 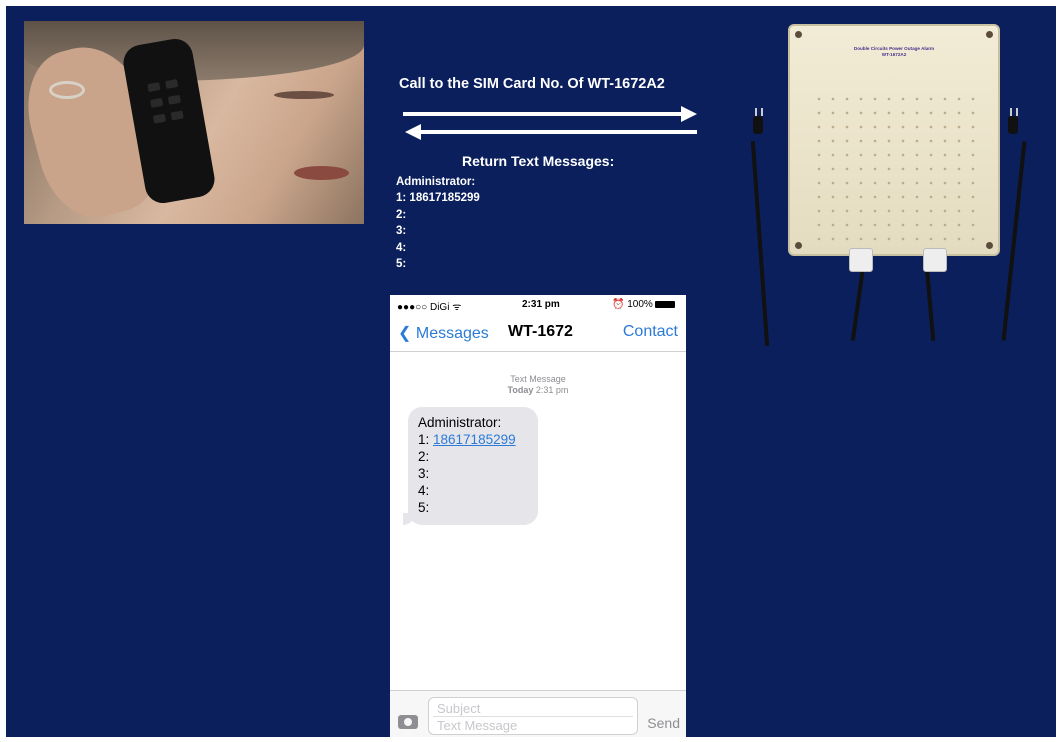 I want to click on battery-indicator: ⏰ 100%, so click(x=643, y=304).